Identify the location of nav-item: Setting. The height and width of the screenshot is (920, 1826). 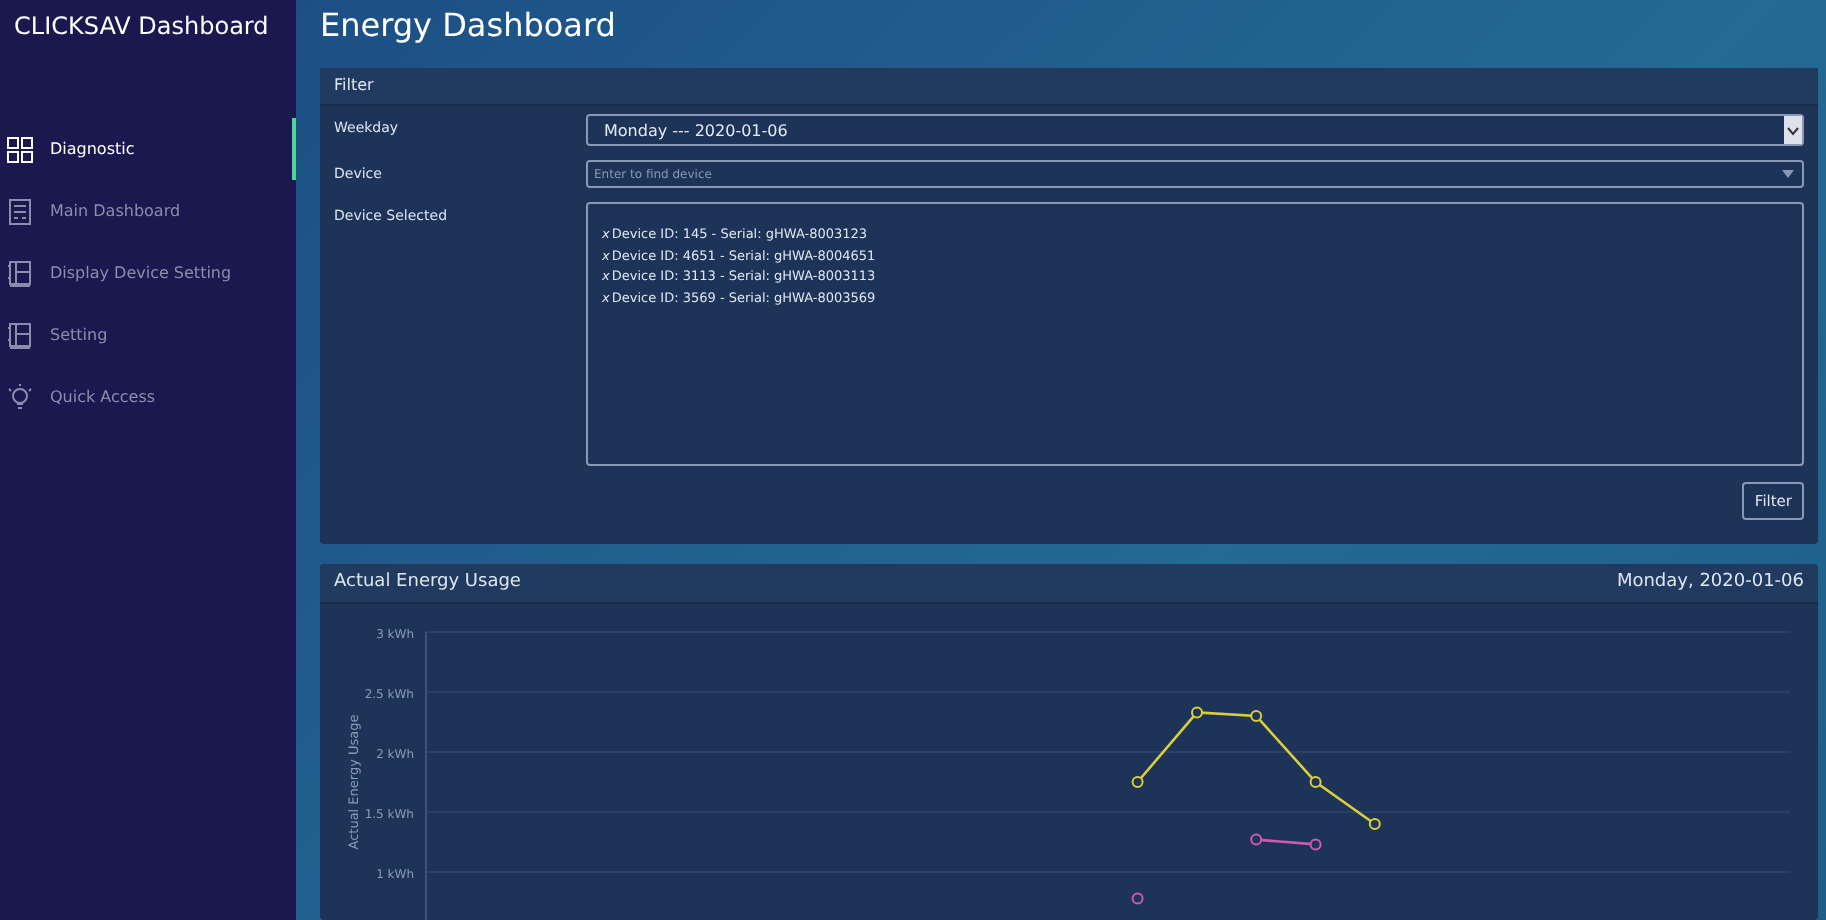
(148, 335).